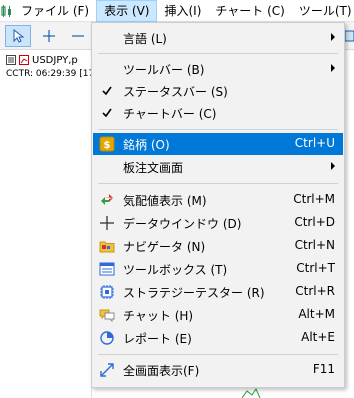  I want to click on crosshair-tool-button, so click(49, 36).